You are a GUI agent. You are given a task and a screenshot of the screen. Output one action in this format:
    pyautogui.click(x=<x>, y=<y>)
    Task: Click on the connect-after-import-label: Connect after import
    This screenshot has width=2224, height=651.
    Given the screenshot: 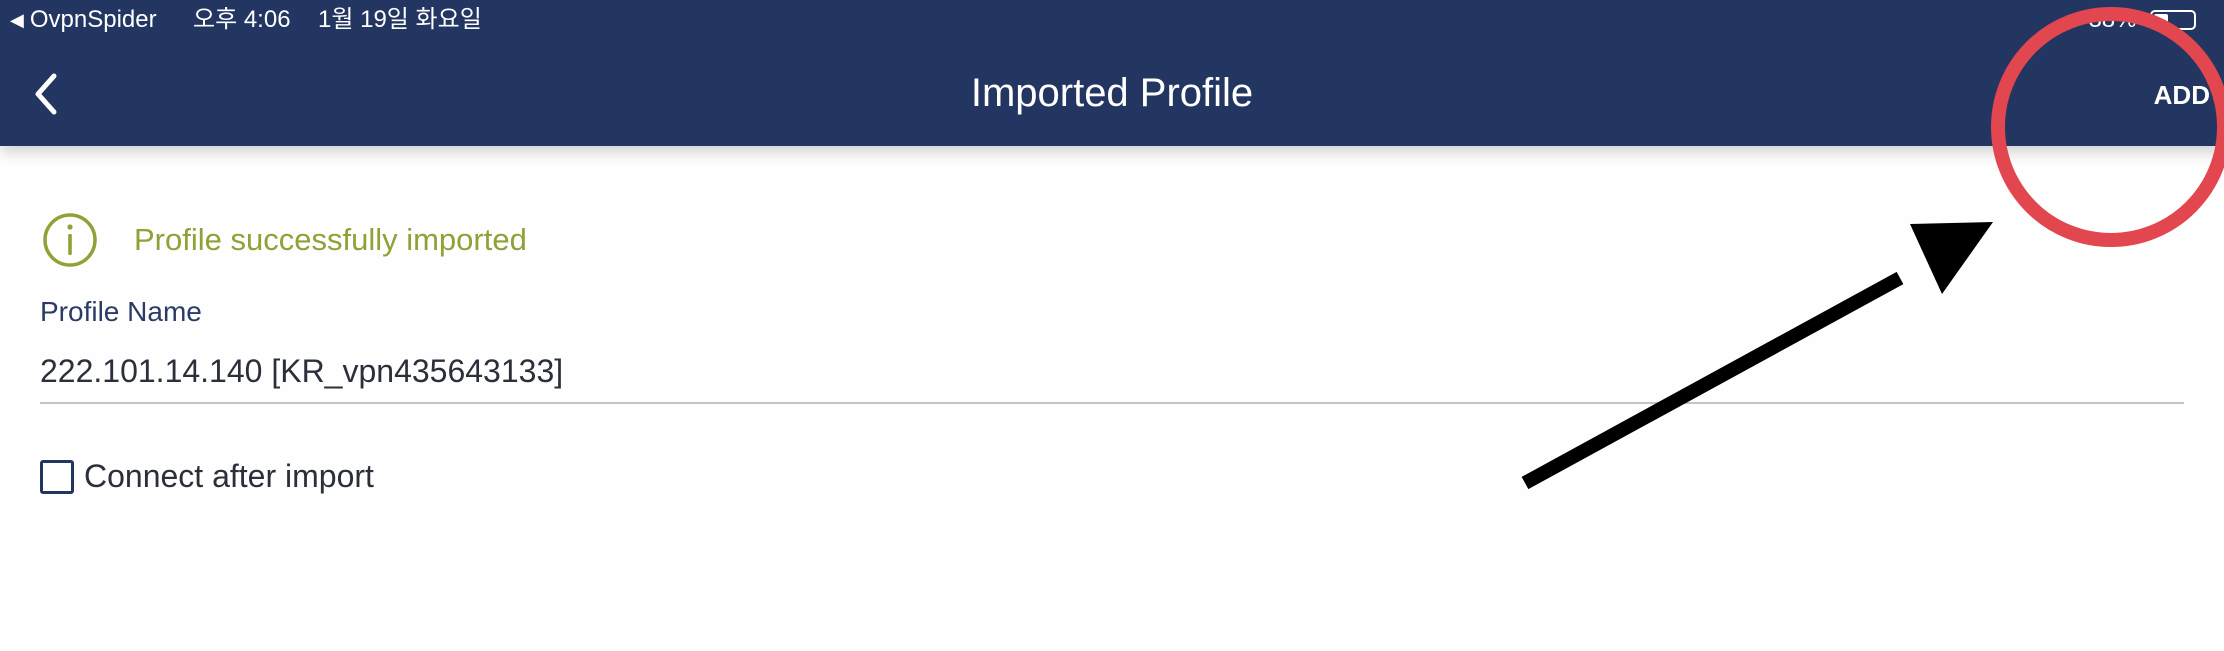 What is the action you would take?
    pyautogui.click(x=229, y=476)
    